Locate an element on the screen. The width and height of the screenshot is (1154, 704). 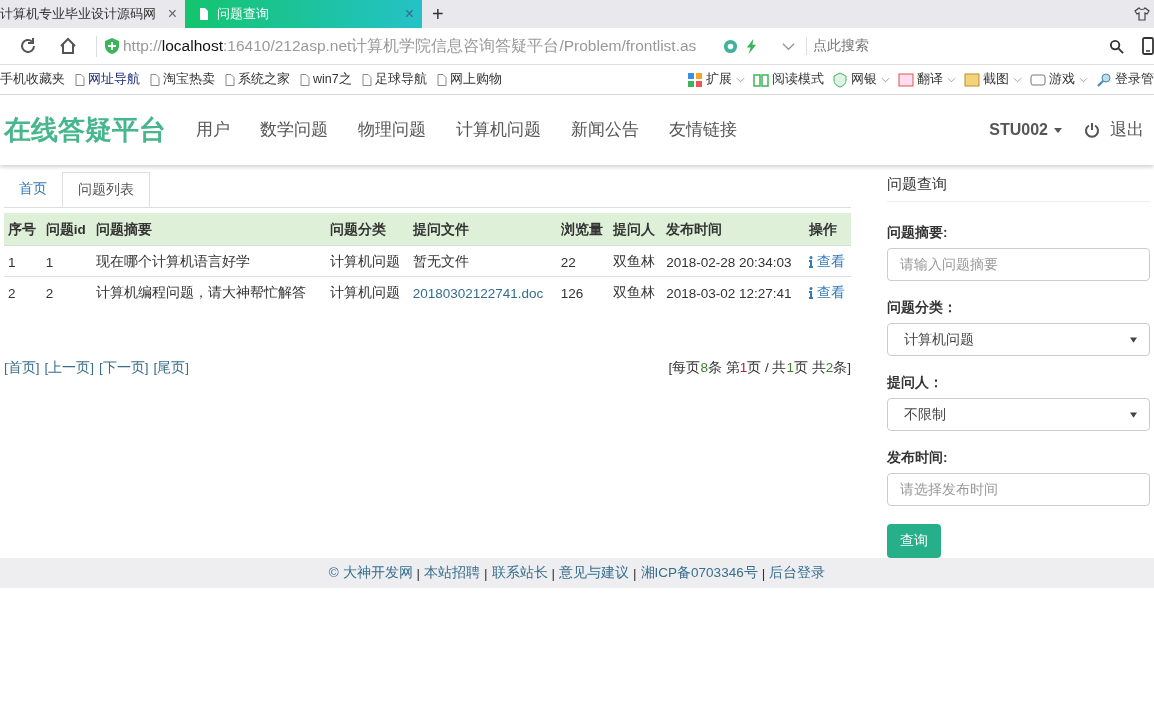
power-icon is located at coordinates (1092, 130).